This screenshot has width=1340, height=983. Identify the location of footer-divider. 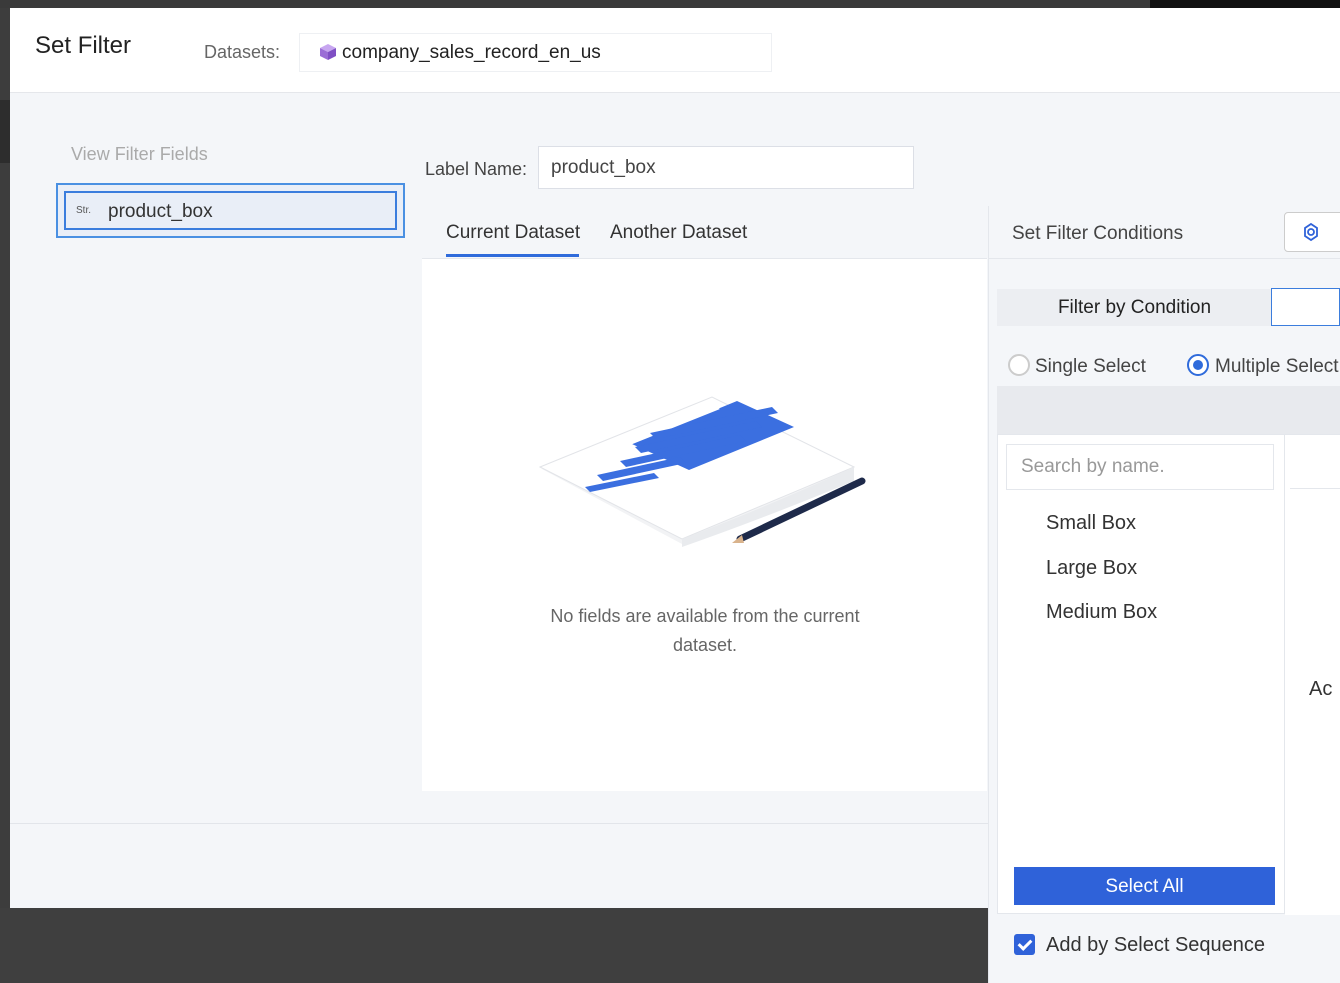
(504, 823).